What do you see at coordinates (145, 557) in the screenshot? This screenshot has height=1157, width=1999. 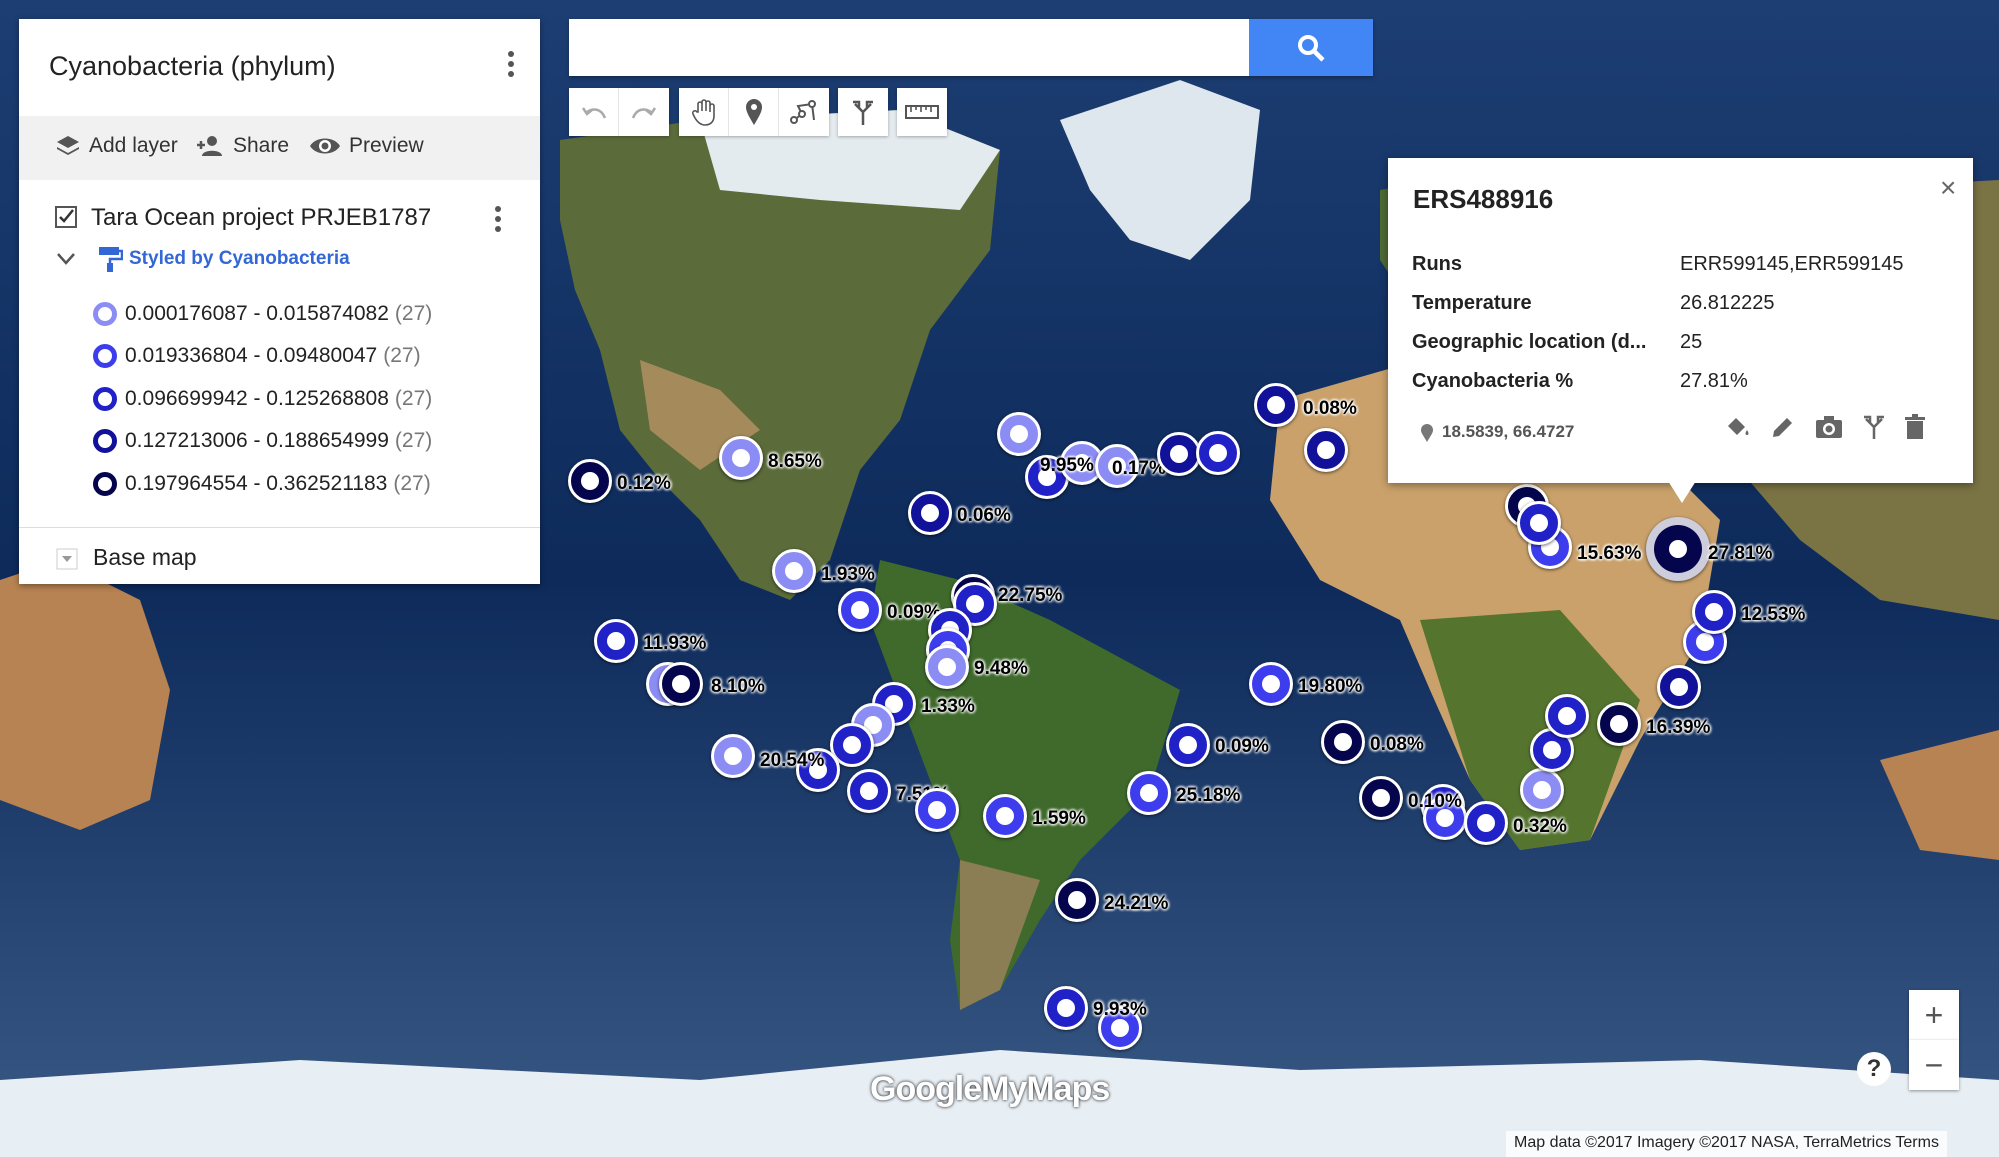 I see `base-map-label: Base map` at bounding box center [145, 557].